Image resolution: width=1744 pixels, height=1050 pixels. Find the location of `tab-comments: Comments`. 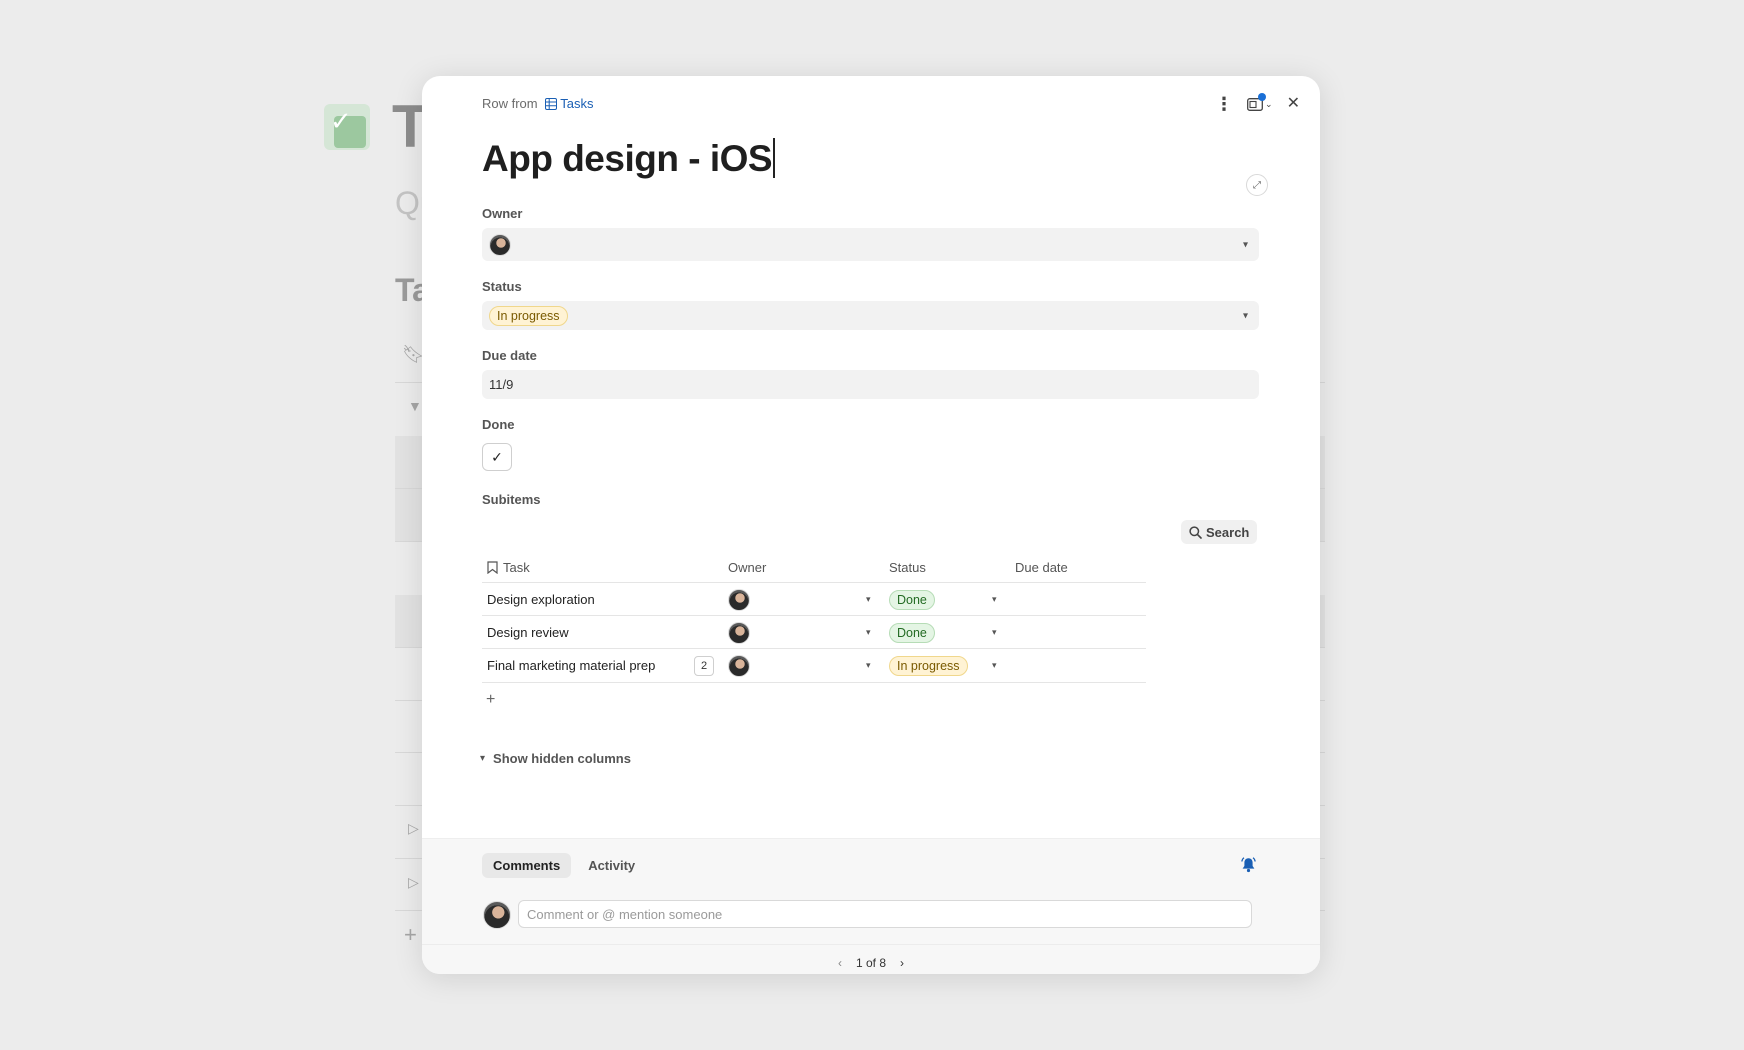

tab-comments: Comments is located at coordinates (527, 865).